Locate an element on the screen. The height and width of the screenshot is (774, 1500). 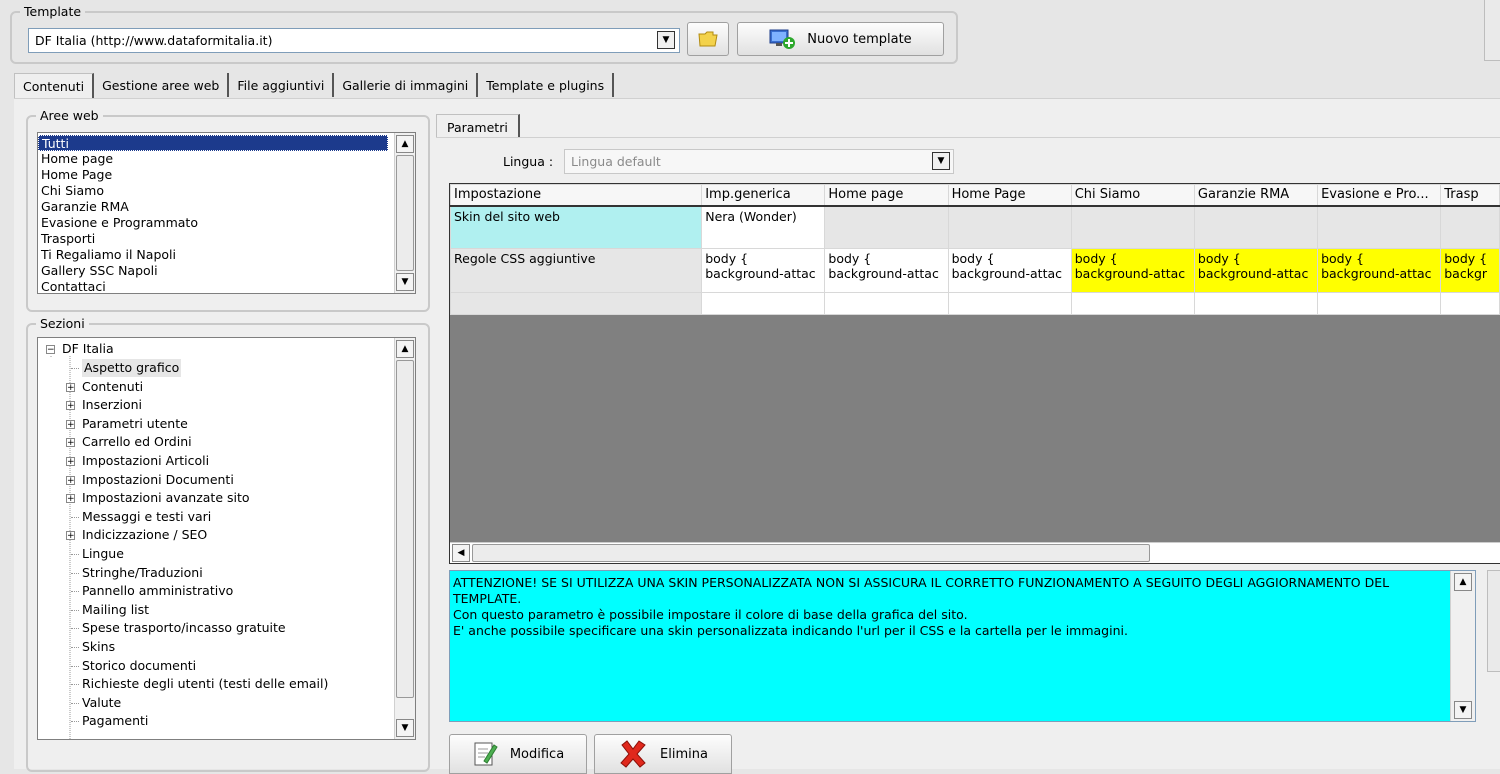
collapse-toggle: − is located at coordinates (50, 350).